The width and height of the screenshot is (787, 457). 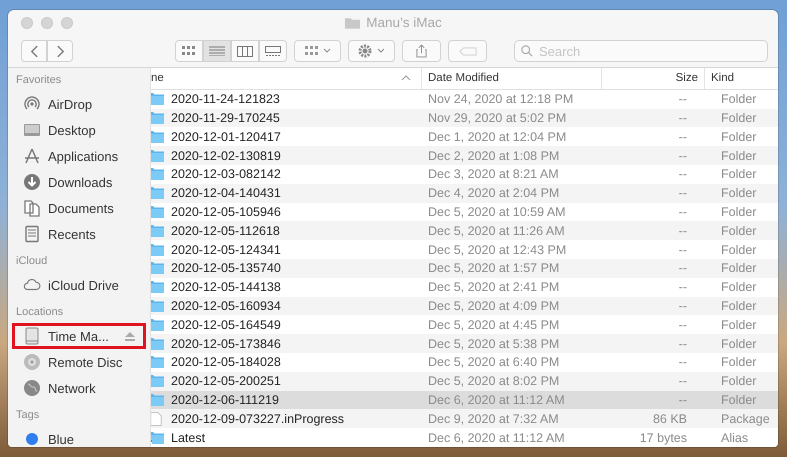 I want to click on eject-icon, so click(x=130, y=336).